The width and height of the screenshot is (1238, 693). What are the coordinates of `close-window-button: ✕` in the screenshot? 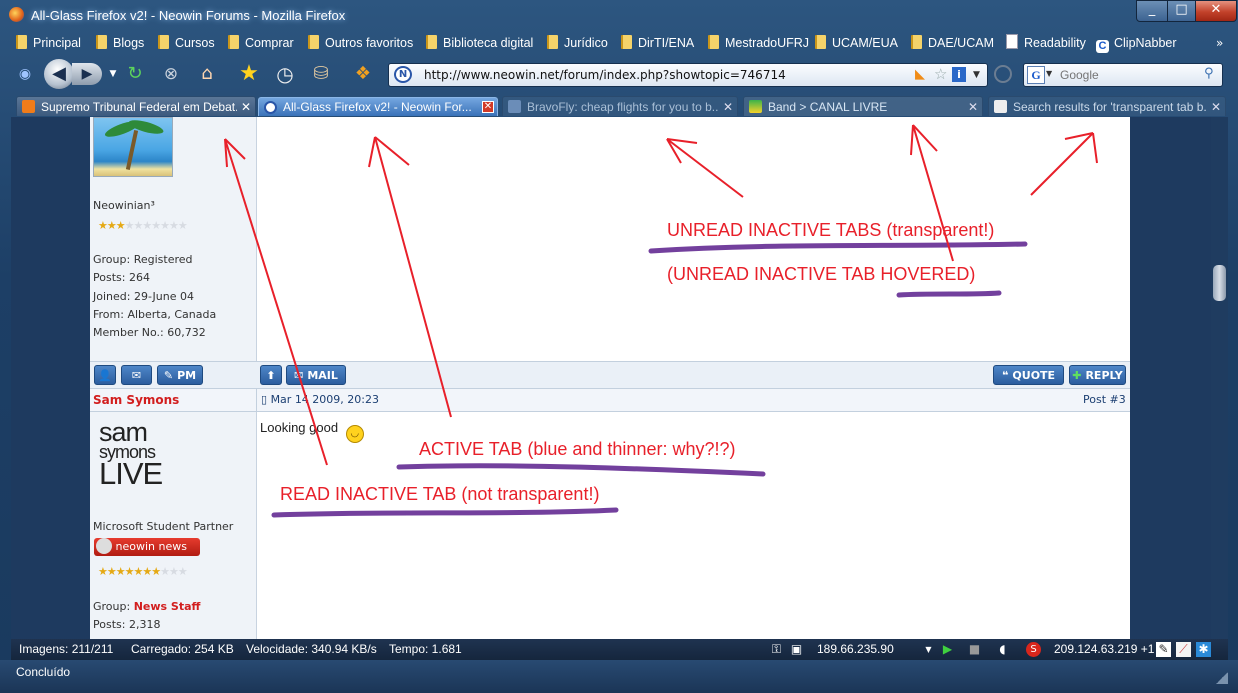 It's located at (1216, 11).